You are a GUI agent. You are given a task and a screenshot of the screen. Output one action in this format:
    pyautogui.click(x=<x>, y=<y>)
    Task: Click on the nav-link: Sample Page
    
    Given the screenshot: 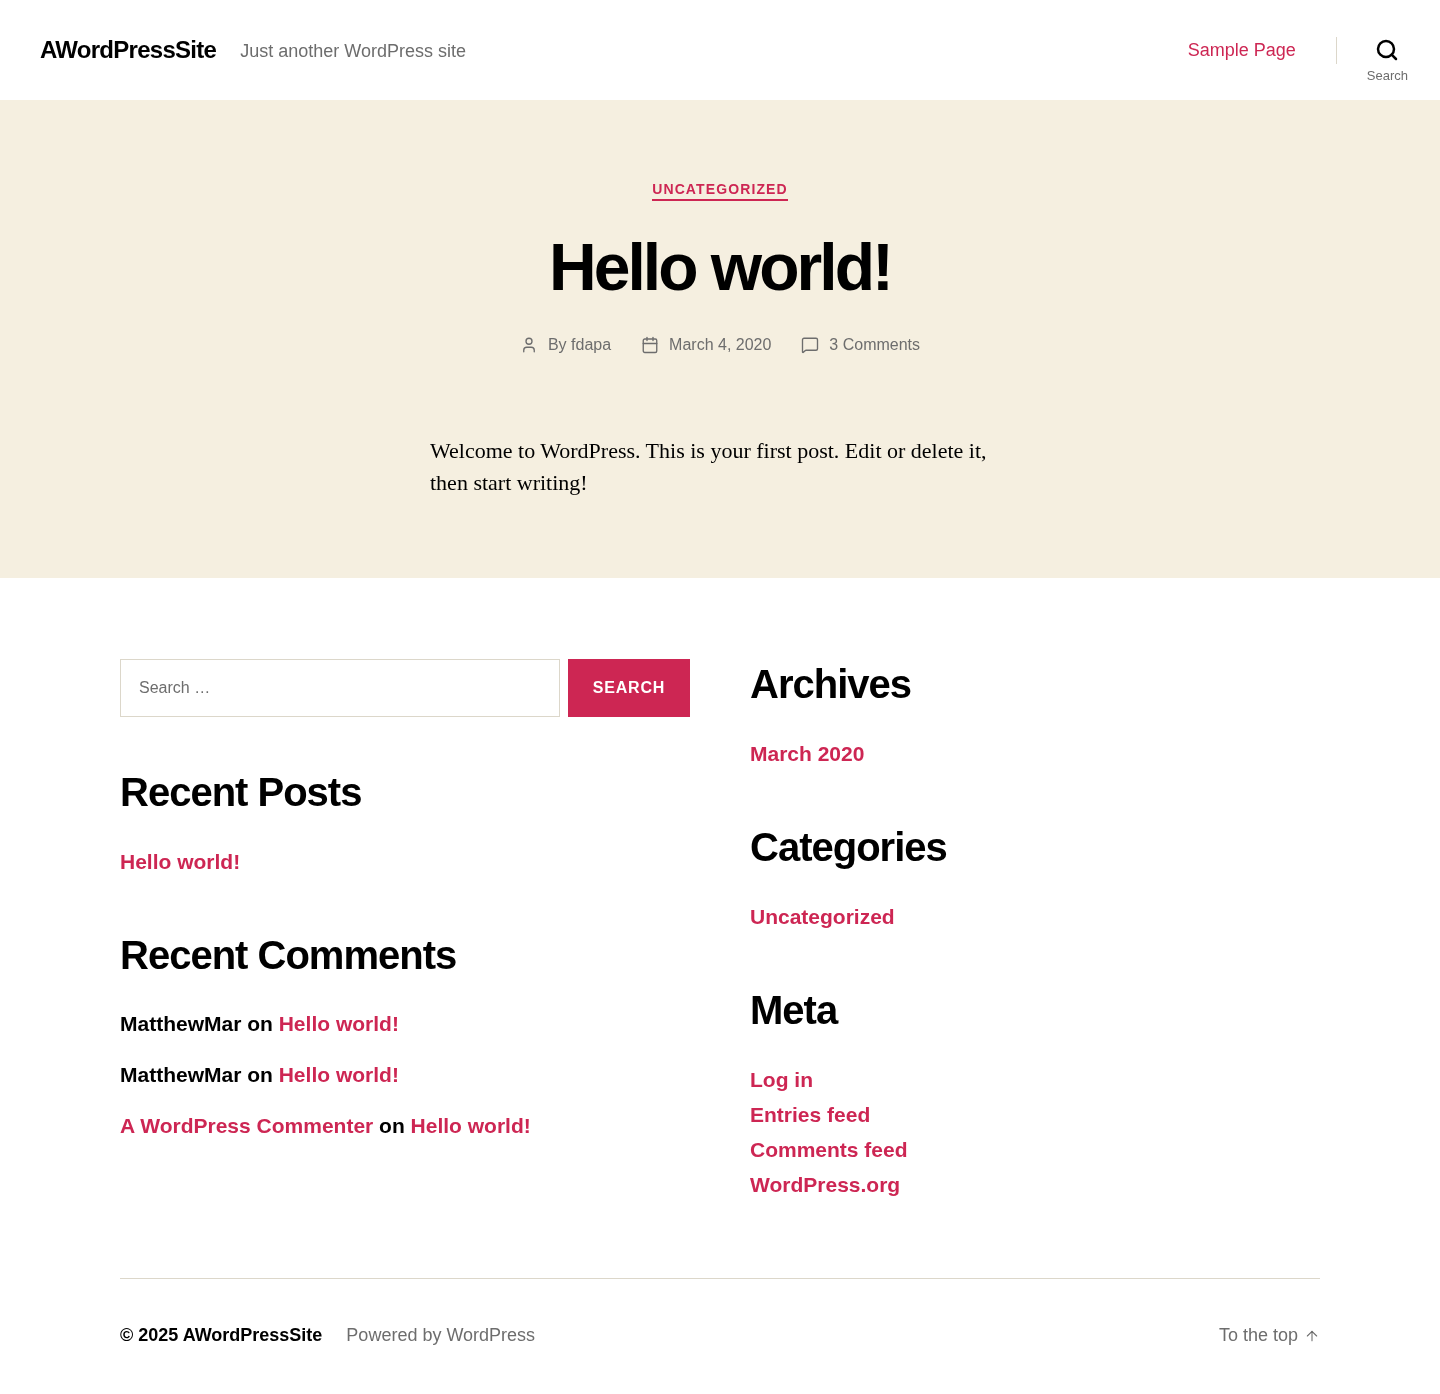 What is the action you would take?
    pyautogui.click(x=1241, y=50)
    